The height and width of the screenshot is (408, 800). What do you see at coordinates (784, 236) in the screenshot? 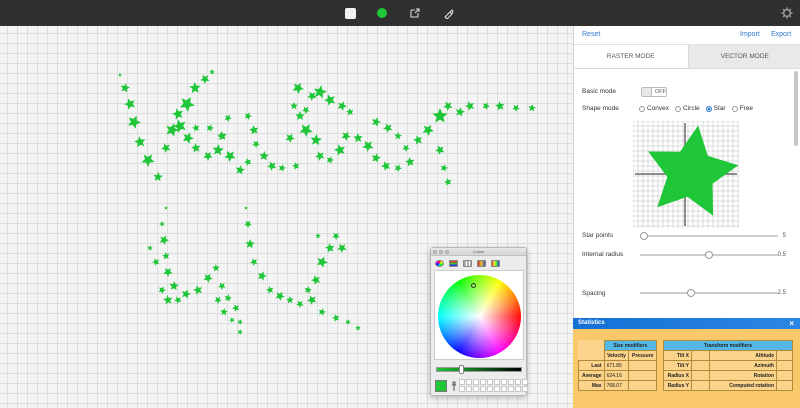
I see `star-points-value: 5` at bounding box center [784, 236].